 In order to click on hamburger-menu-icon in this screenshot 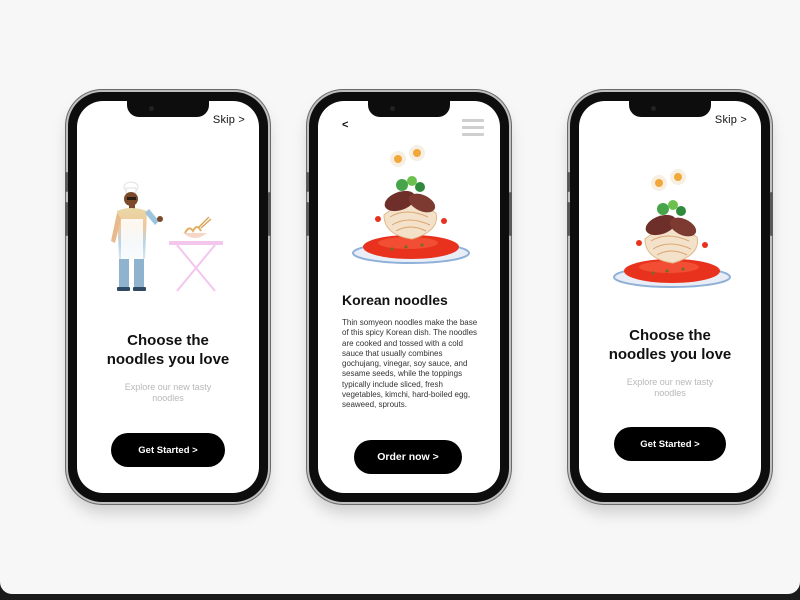, I will do `click(473, 128)`.